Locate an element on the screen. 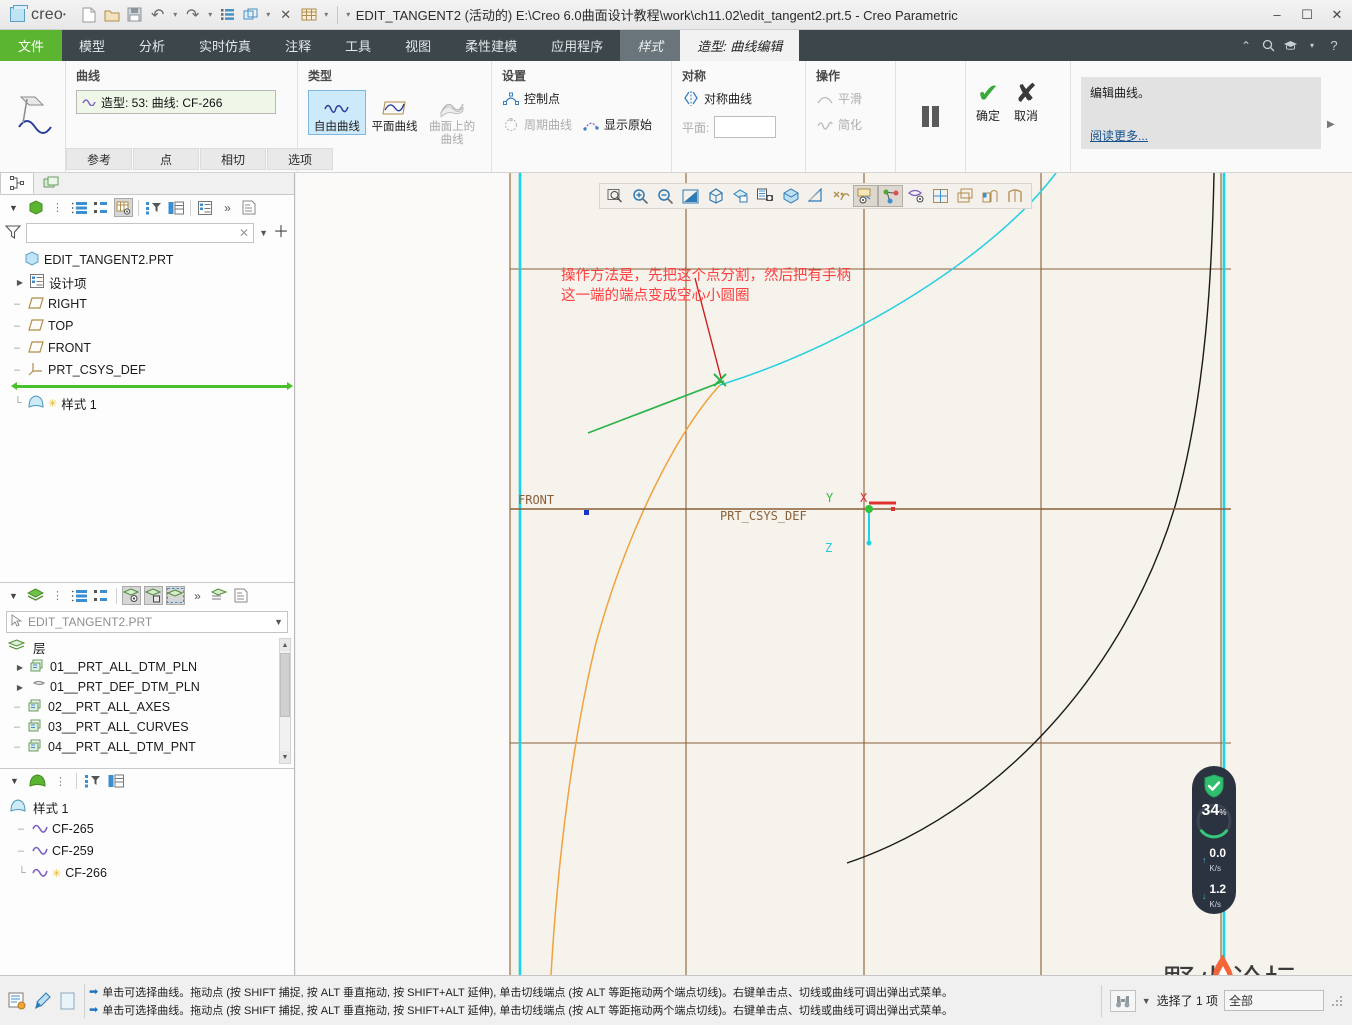  scroll-down-icon: ▼ is located at coordinates (285, 757).